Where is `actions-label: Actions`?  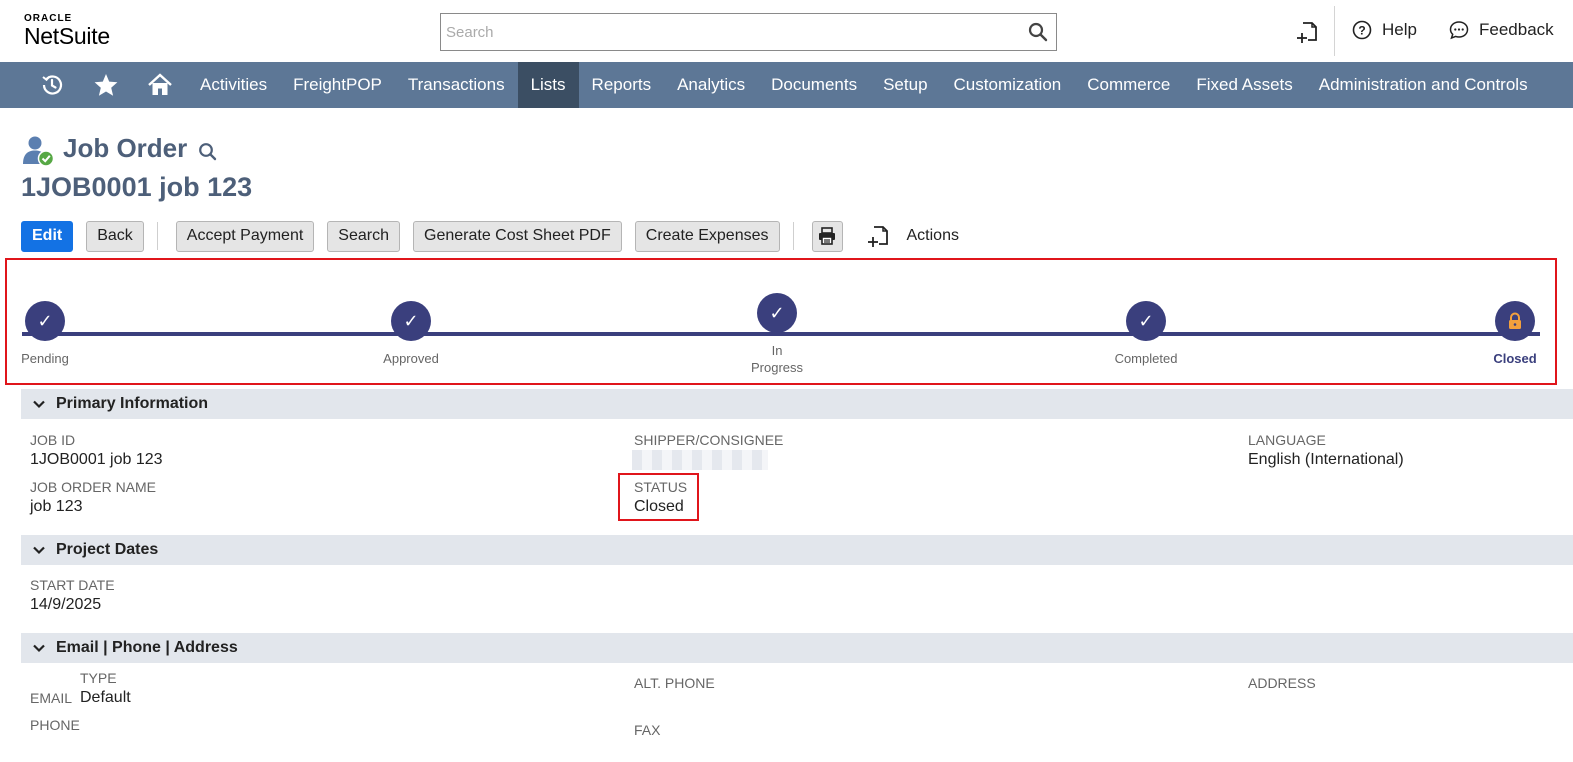 actions-label: Actions is located at coordinates (932, 235).